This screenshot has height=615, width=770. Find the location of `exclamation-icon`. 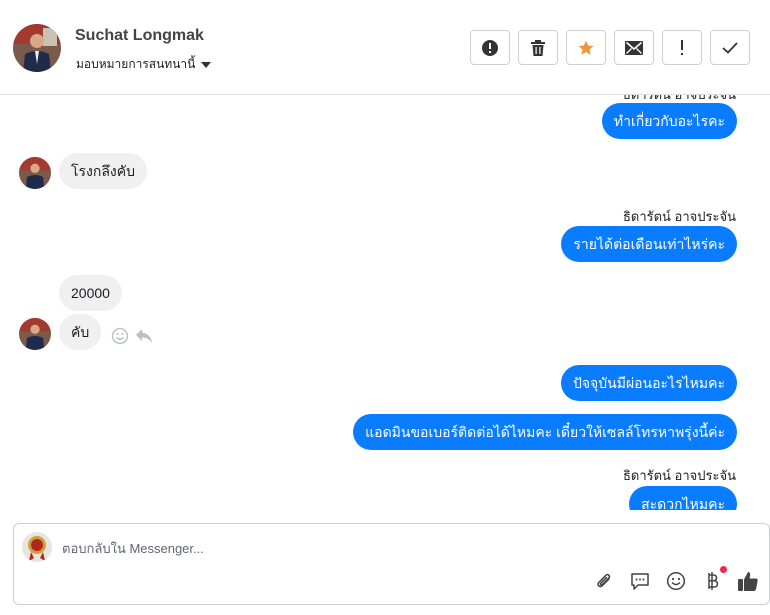

exclamation-icon is located at coordinates (682, 47).